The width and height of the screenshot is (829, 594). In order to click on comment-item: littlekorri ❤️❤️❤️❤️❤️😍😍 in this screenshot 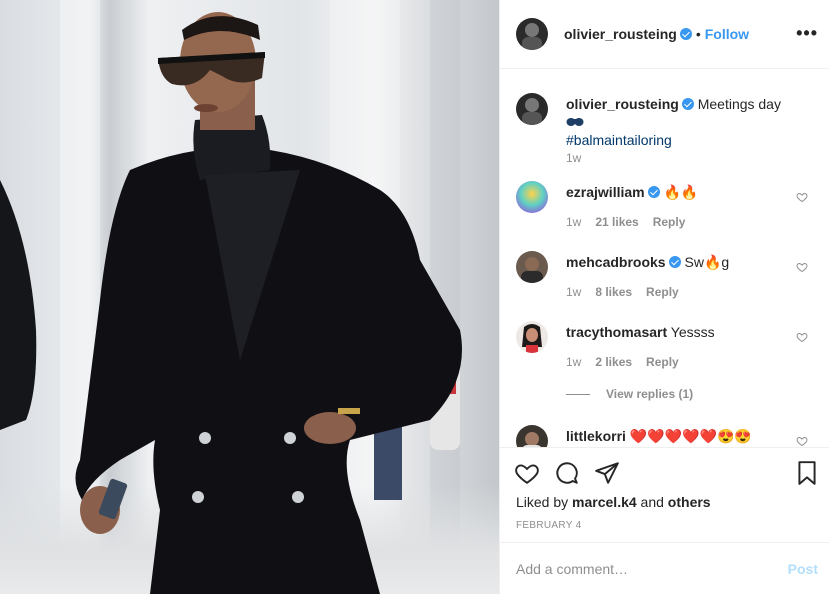, I will do `click(666, 436)`.